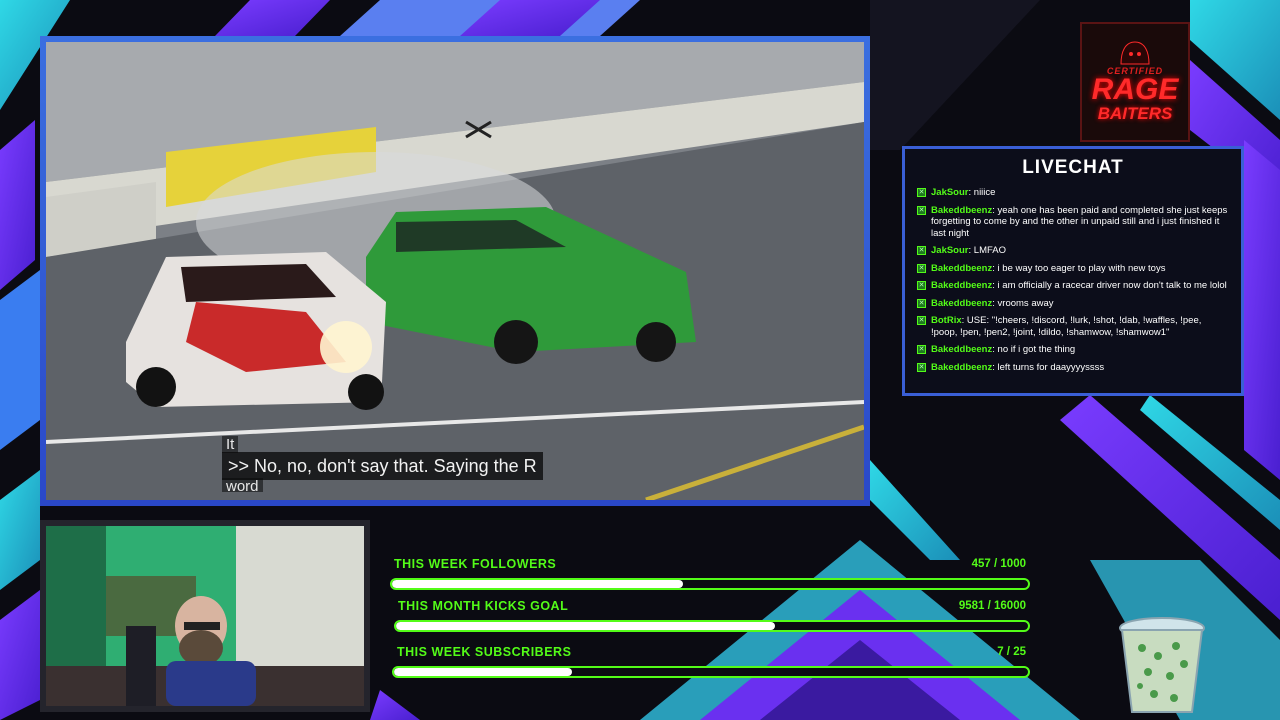  What do you see at coordinates (484, 652) in the screenshot?
I see `goal-label-subscribers: THIS WEEK SUBSCRIBERS` at bounding box center [484, 652].